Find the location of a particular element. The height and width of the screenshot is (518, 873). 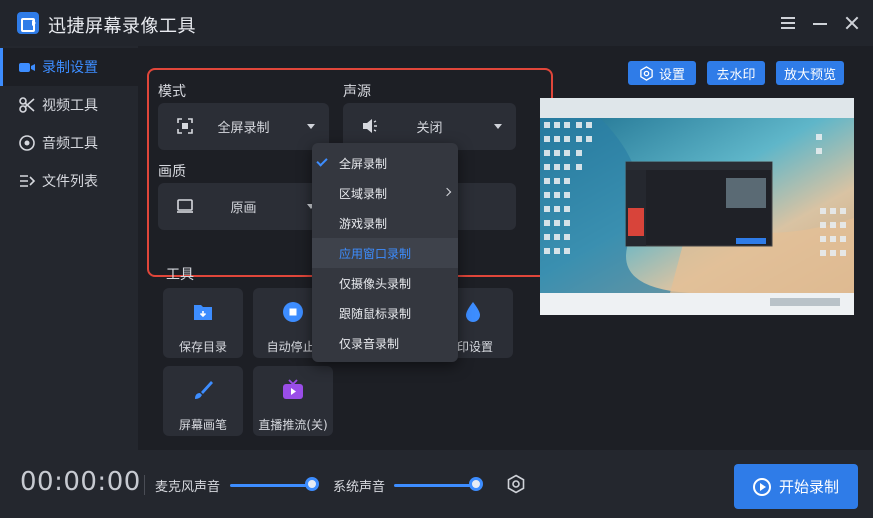

start-recording-button: 开始录制 is located at coordinates (796, 486).